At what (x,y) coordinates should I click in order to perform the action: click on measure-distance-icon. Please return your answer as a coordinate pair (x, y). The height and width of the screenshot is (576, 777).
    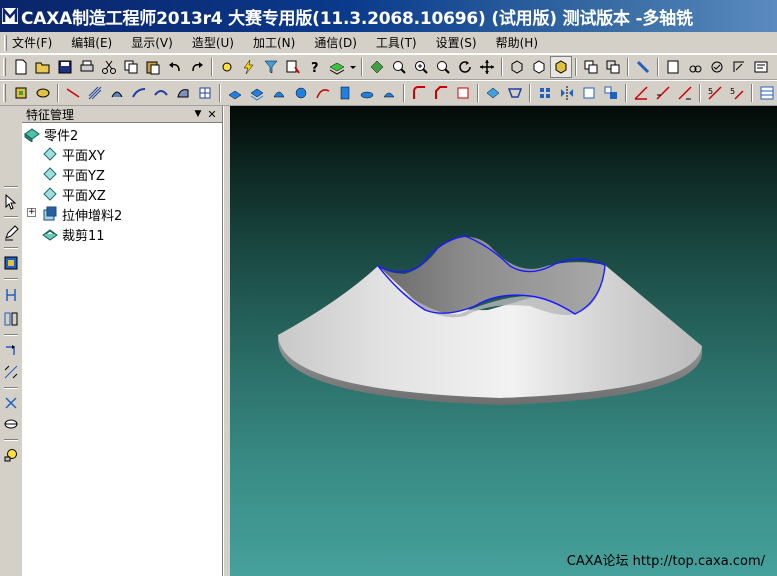
    Looking at the image, I should click on (663, 93).